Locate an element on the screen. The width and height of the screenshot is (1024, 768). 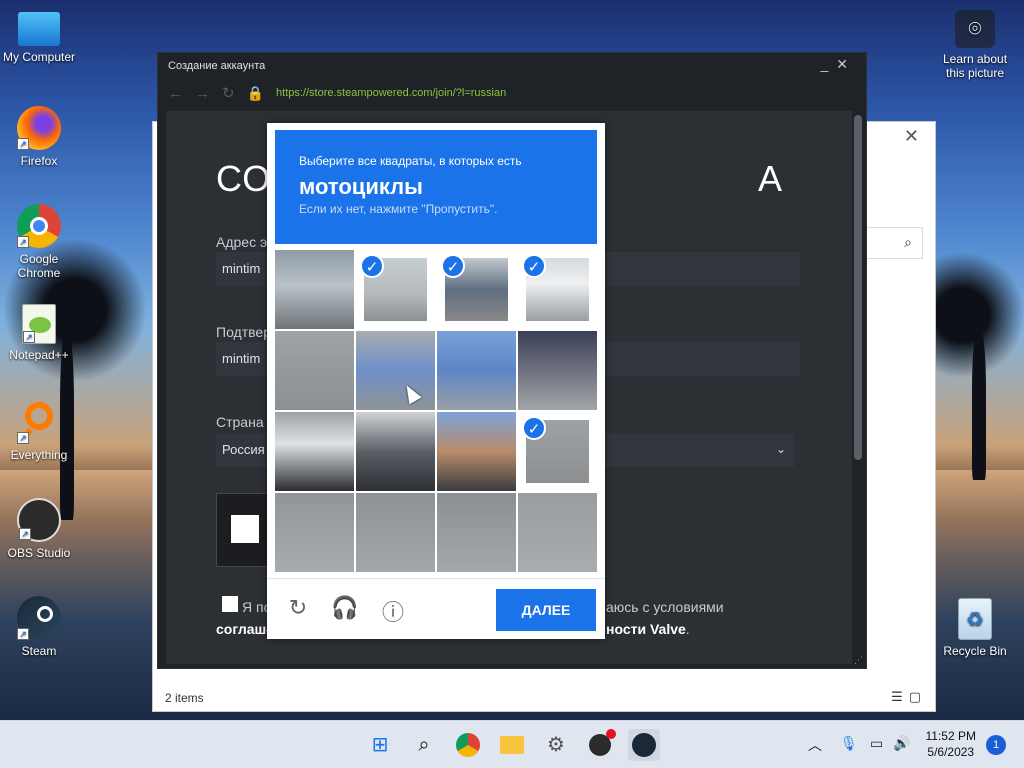
desktop-icon-recycle-bin: ♻ Recycle Bin is located at coordinates (975, 628).